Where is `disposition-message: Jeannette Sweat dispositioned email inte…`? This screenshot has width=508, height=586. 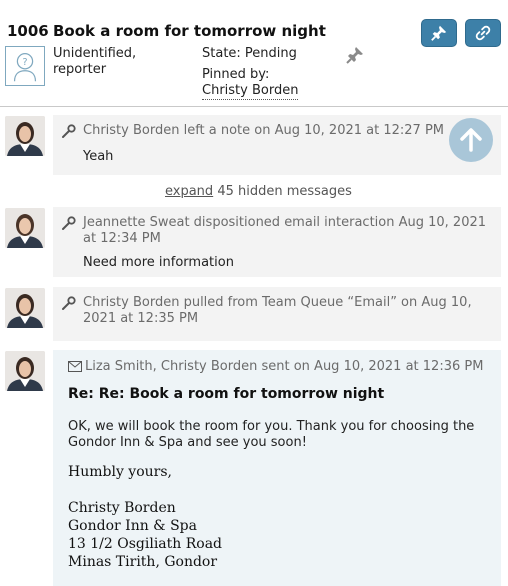
disposition-message: Jeannette Sweat dispositioned email inte… is located at coordinates (277, 242).